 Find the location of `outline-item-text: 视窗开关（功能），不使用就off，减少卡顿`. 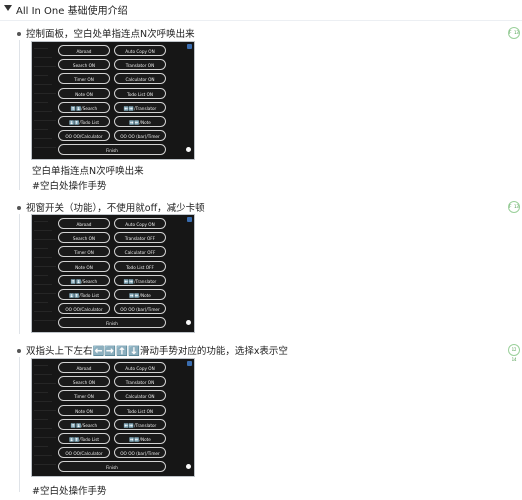

outline-item-text: 视窗开关（功能），不使用就off，减少卡顿 is located at coordinates (115, 207).